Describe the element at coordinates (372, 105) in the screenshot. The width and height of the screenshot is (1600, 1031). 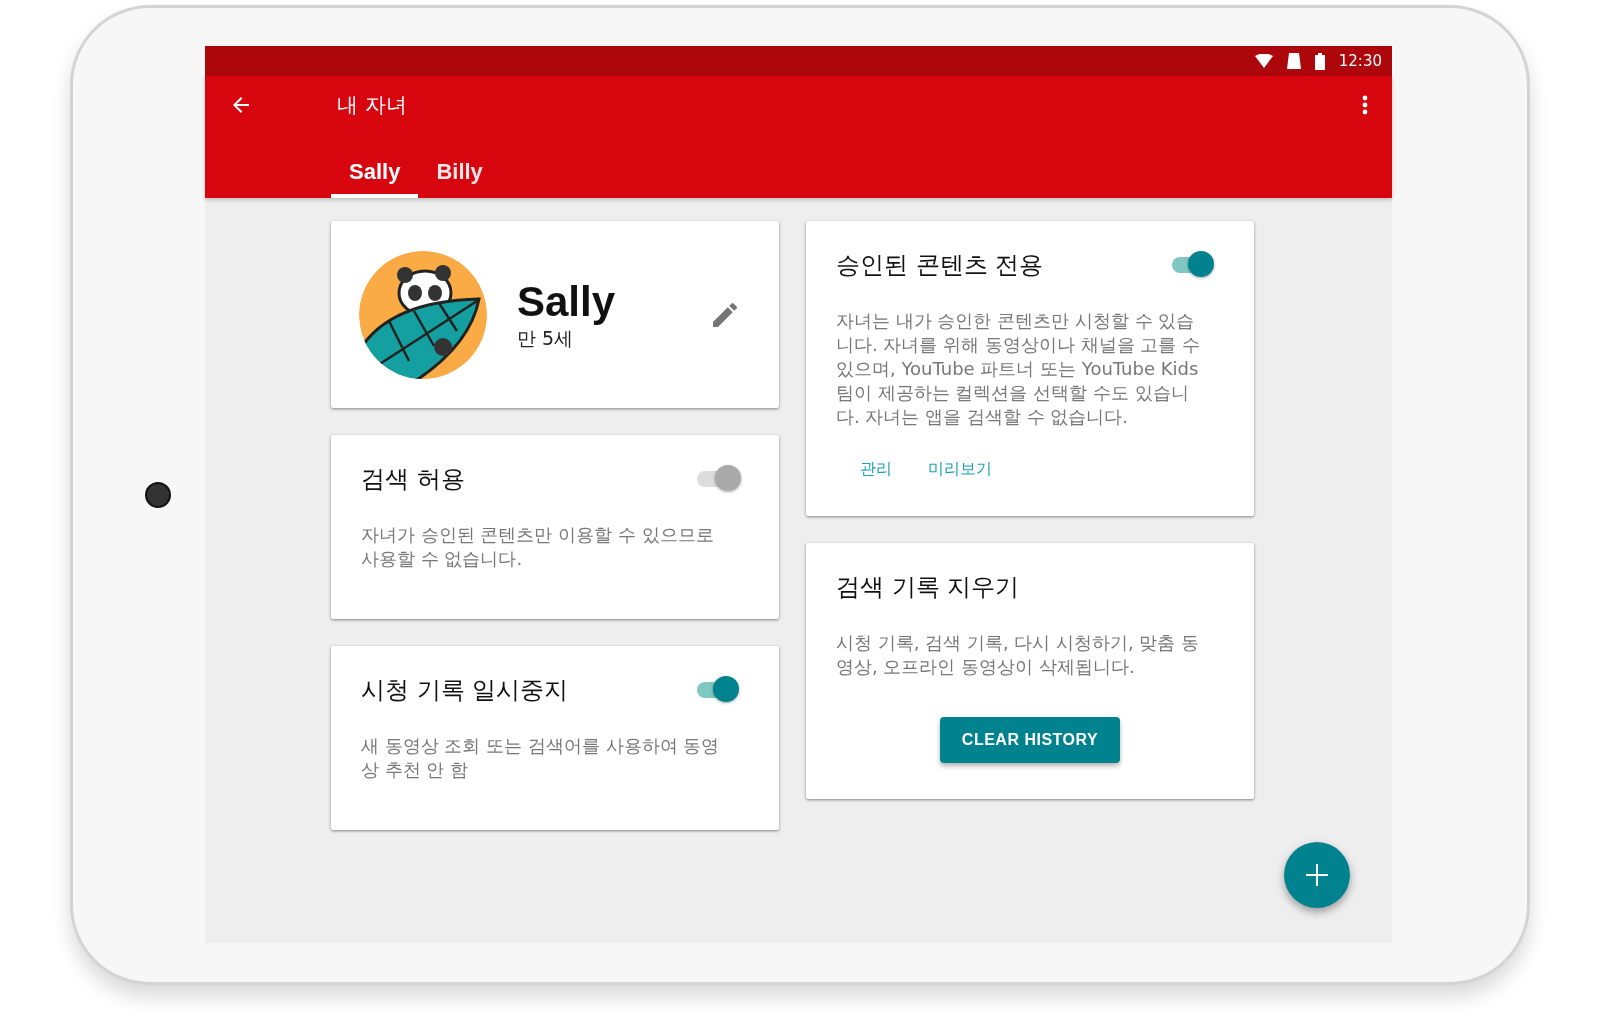
I see `app-bar-title: 내 자녀` at that location.